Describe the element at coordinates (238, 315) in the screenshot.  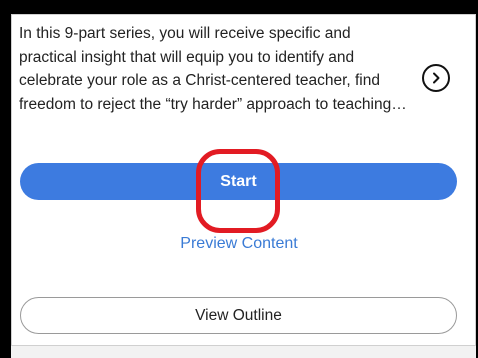
I see `view-outline-button: View Outline` at that location.